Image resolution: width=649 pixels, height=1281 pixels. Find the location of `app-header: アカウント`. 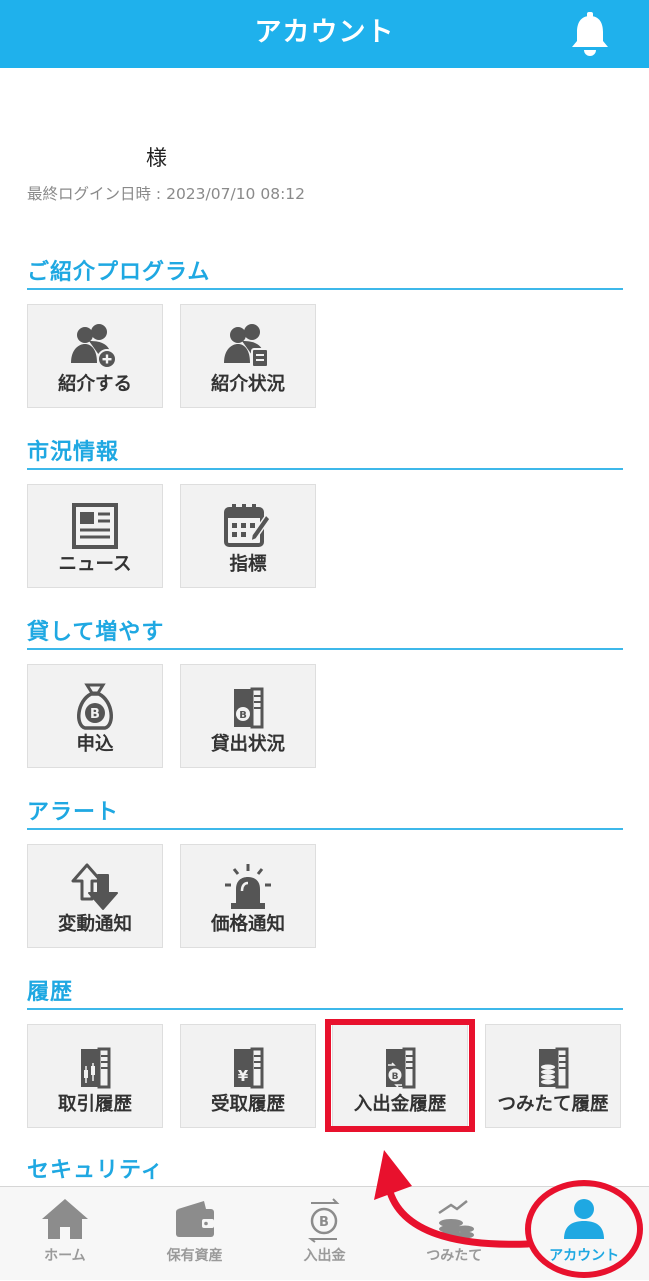

app-header: アカウント is located at coordinates (324, 34).